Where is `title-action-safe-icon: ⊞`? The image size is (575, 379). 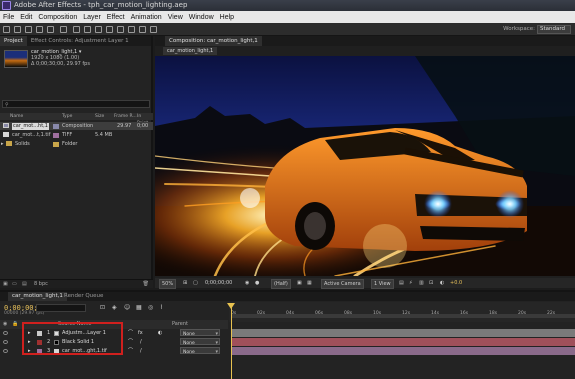
title-action-safe-icon: ⊞ is located at coordinates (185, 283).